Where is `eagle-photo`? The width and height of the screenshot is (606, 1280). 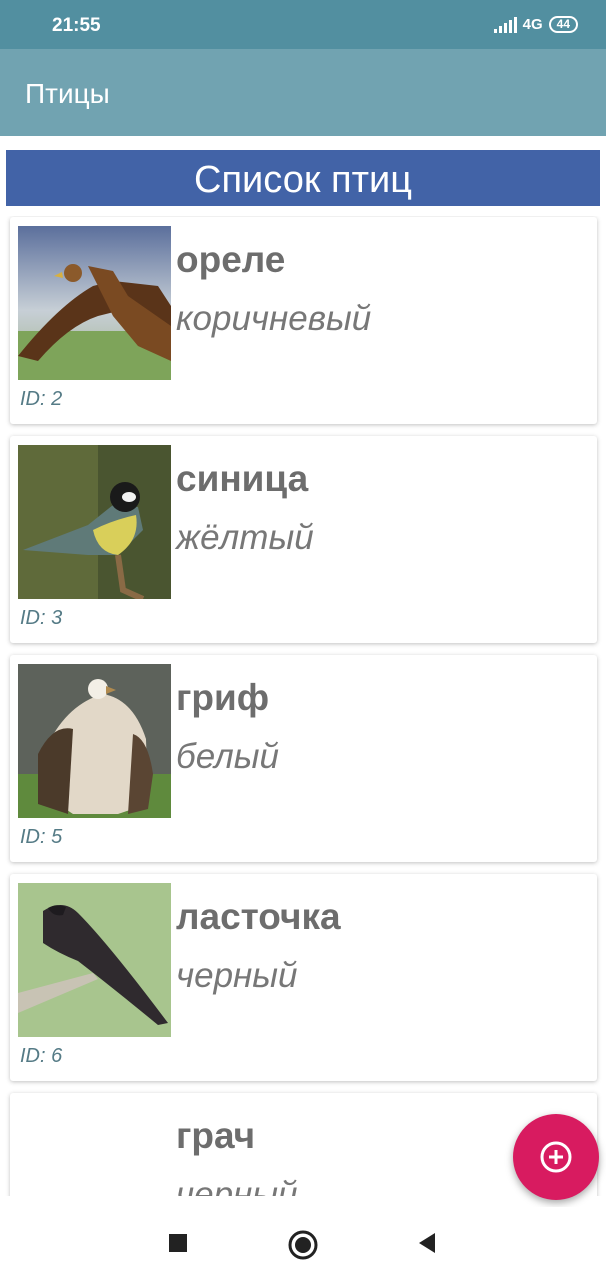 eagle-photo is located at coordinates (94, 303).